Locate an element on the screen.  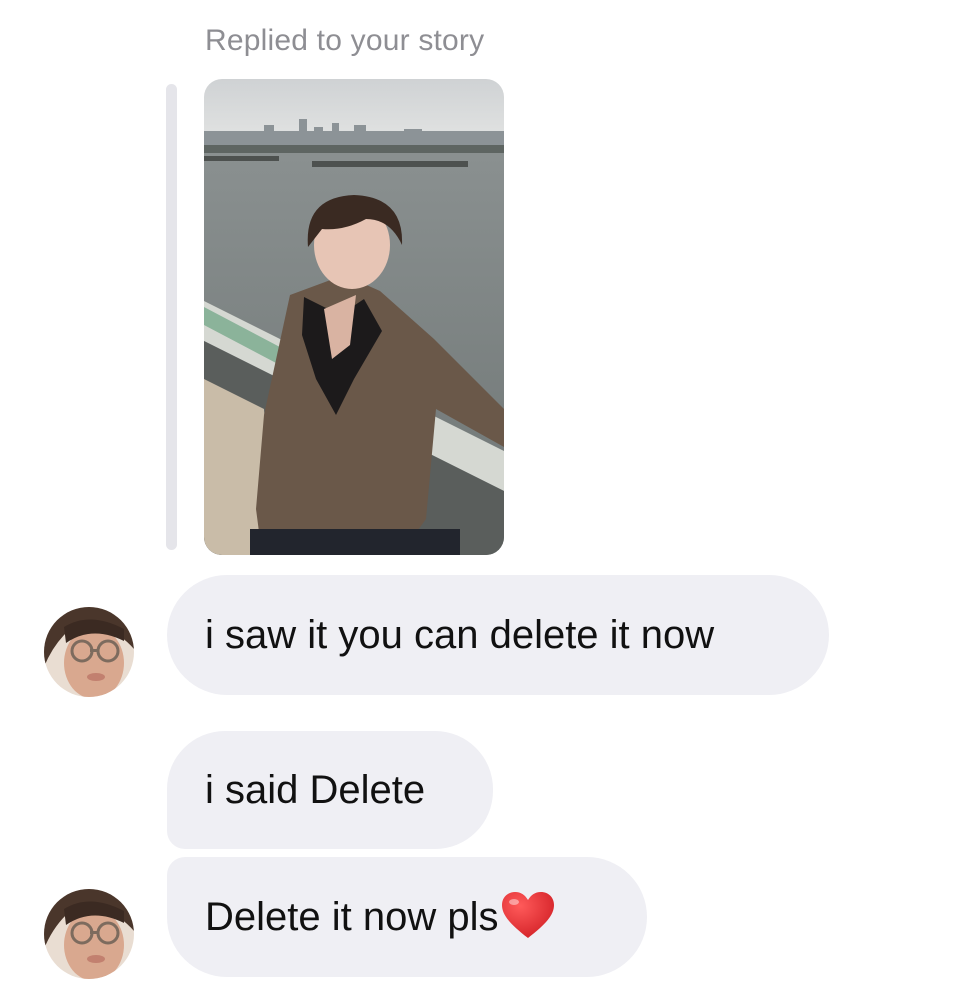
message-text: Delete it now pls is located at coordinates (352, 917).